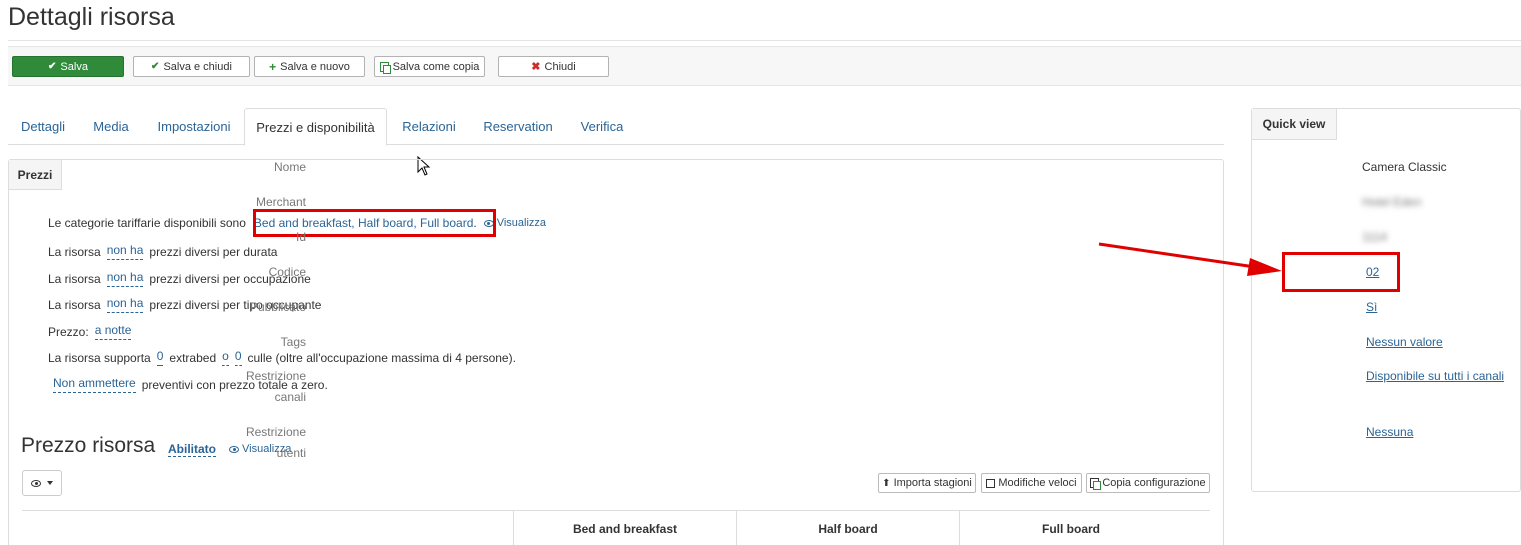  What do you see at coordinates (113, 331) in the screenshot?
I see `price-unit-toggle: a notte` at bounding box center [113, 331].